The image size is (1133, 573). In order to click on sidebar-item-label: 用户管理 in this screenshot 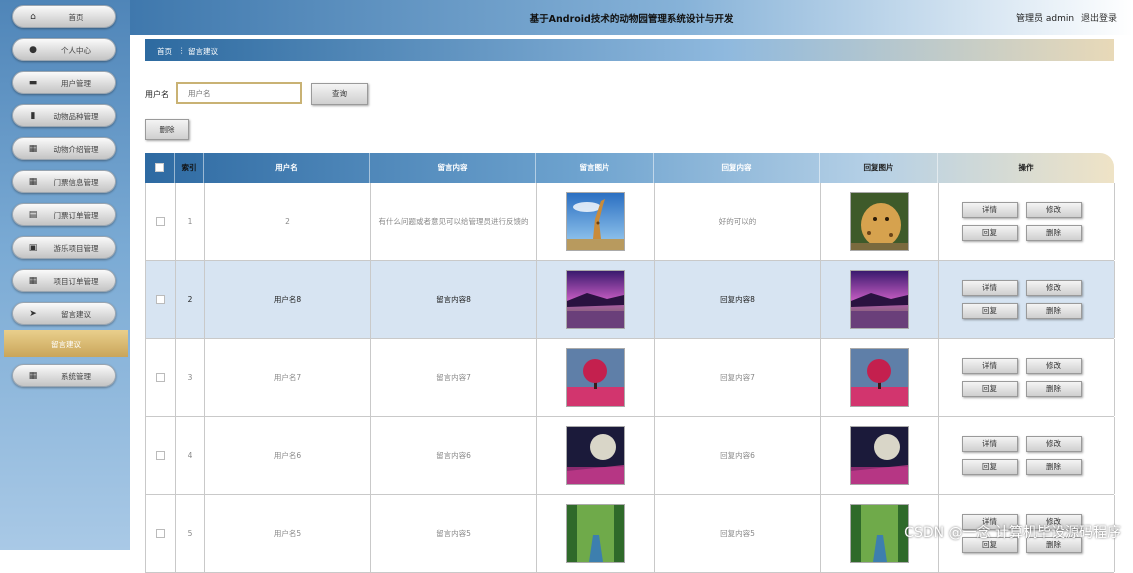, I will do `click(76, 83)`.